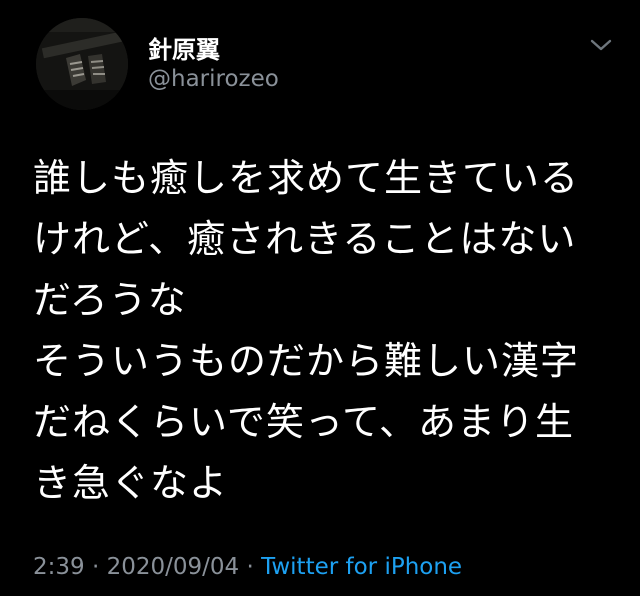 This screenshot has width=640, height=596. What do you see at coordinates (131, 483) in the screenshot?
I see `tweet-line: き急ぐなよ` at bounding box center [131, 483].